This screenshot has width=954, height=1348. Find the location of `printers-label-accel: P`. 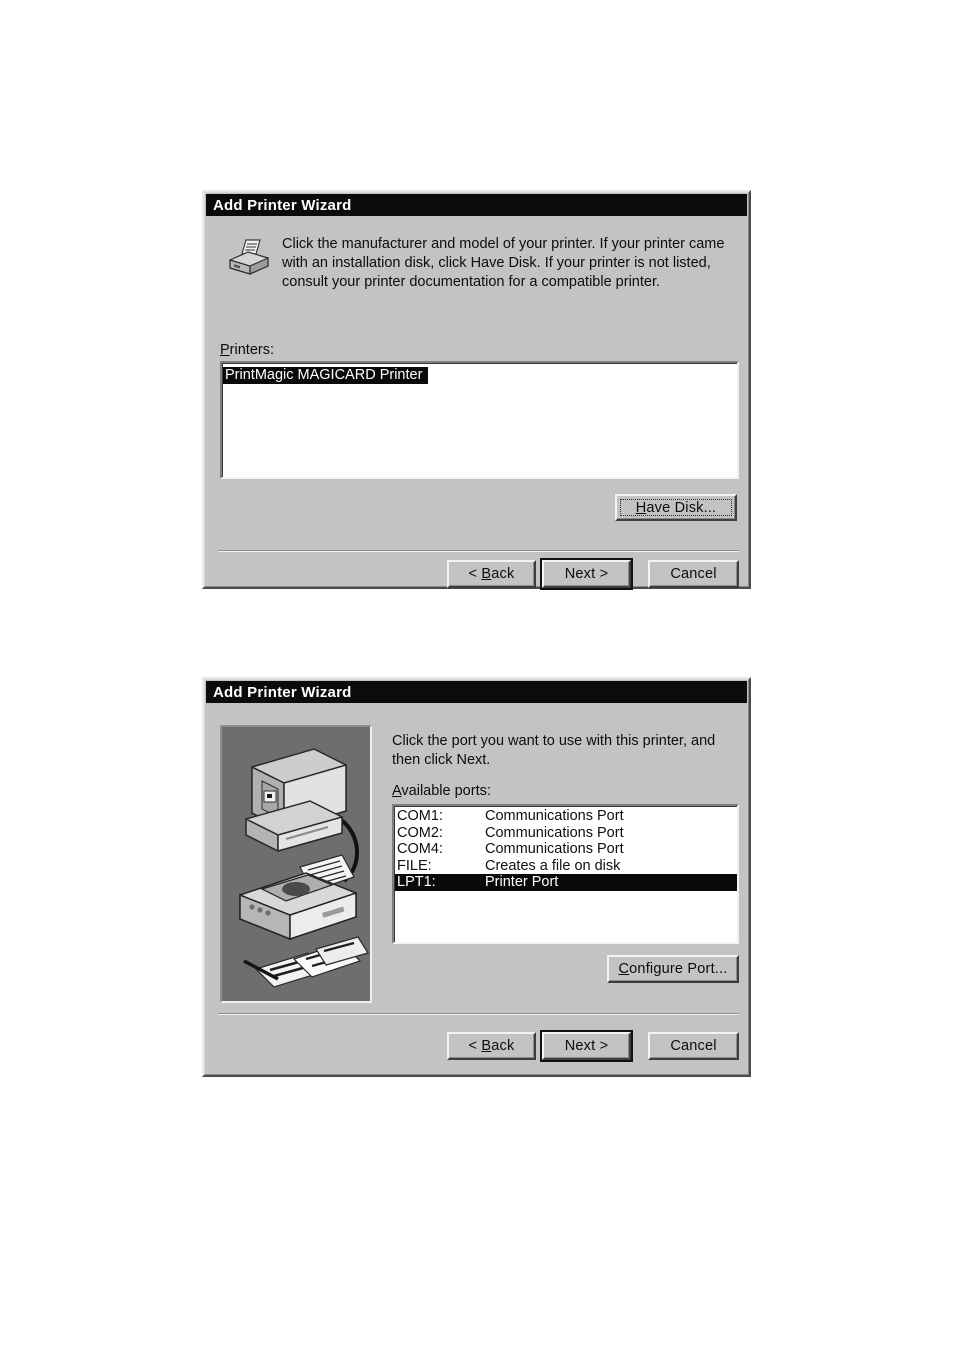

printers-label-accel: P is located at coordinates (225, 350).